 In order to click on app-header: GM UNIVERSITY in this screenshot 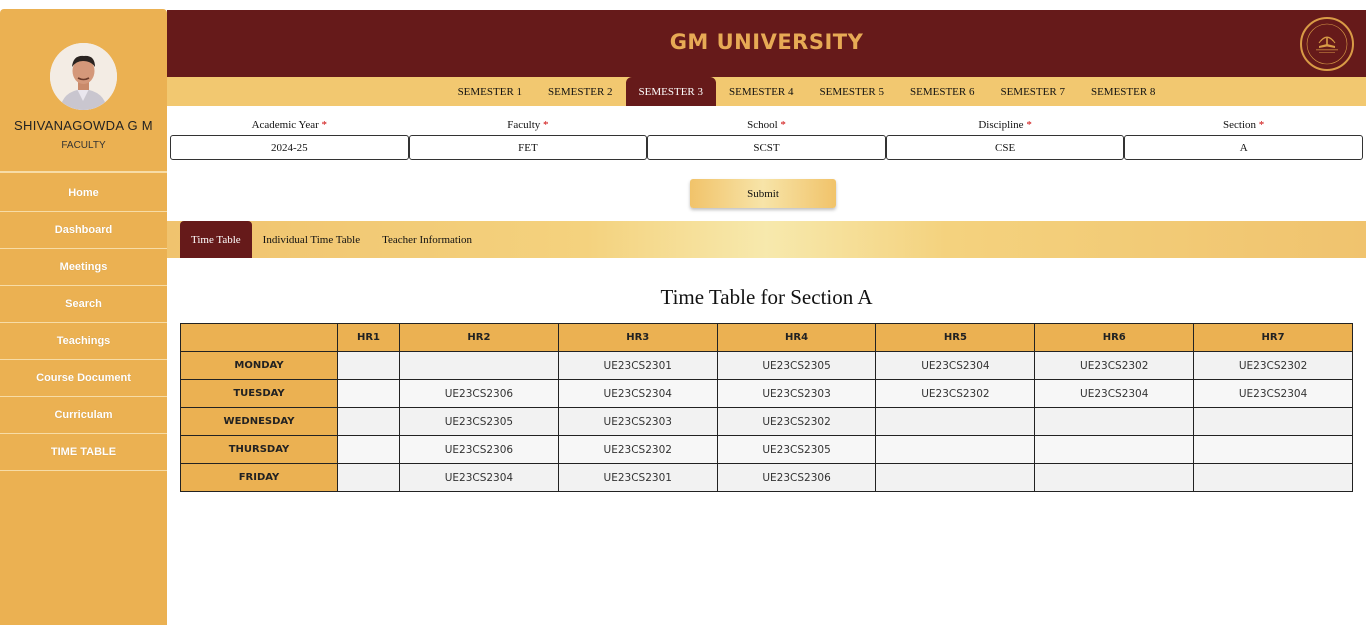, I will do `click(766, 43)`.